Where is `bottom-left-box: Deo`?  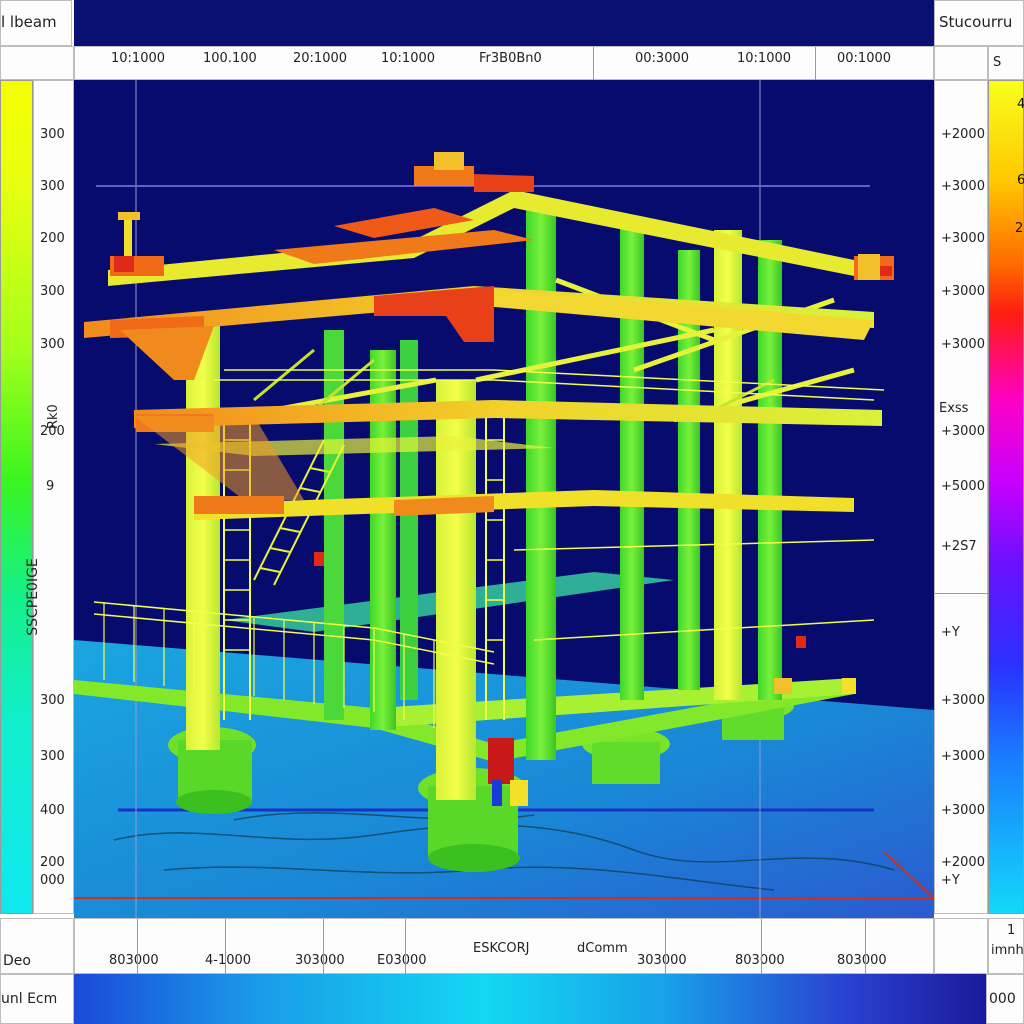
bottom-left-box: Deo is located at coordinates (37, 946).